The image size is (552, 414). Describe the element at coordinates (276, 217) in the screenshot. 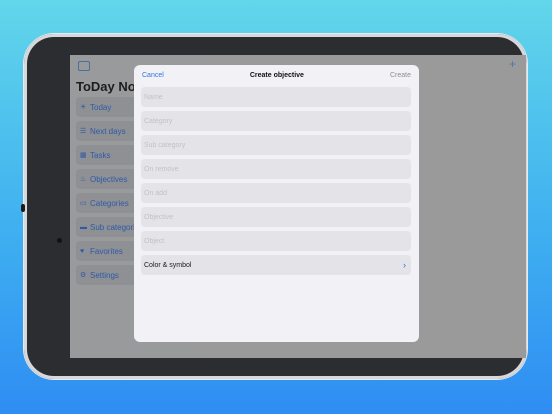

I see `objective-field: Objective` at that location.